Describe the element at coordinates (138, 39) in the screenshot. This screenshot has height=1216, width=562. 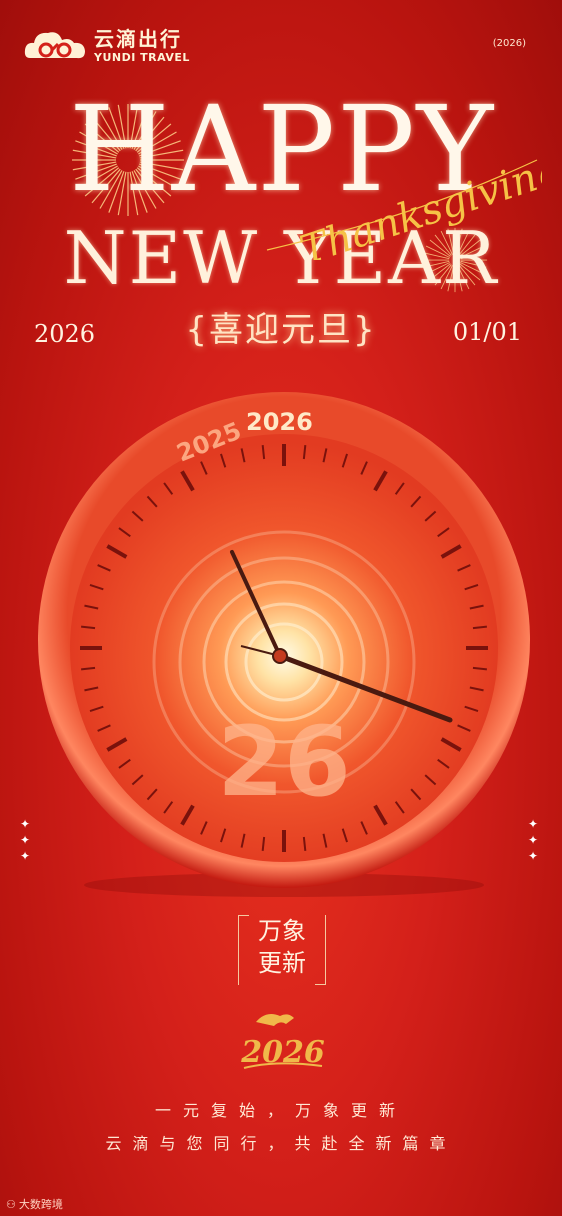
I see `brand-name-cn: 云滴出行` at that location.